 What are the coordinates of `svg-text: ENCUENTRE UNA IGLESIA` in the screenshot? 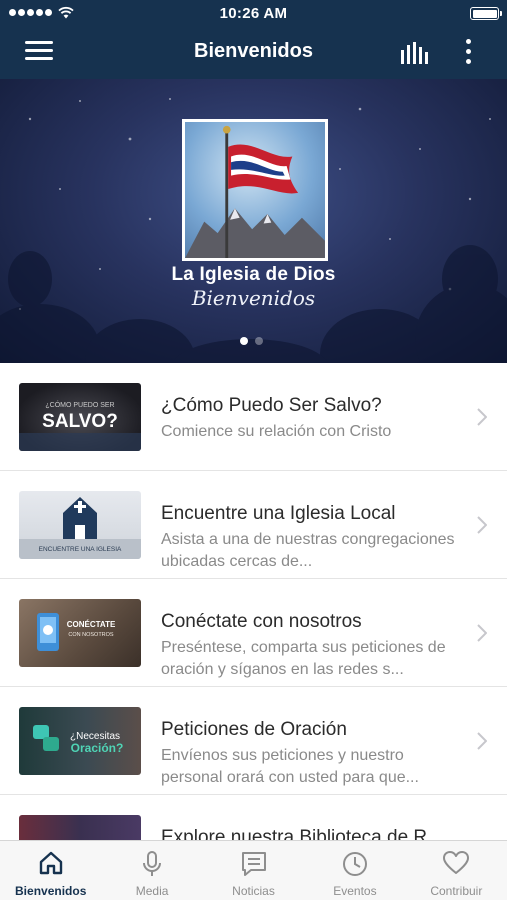 It's located at (80, 549).